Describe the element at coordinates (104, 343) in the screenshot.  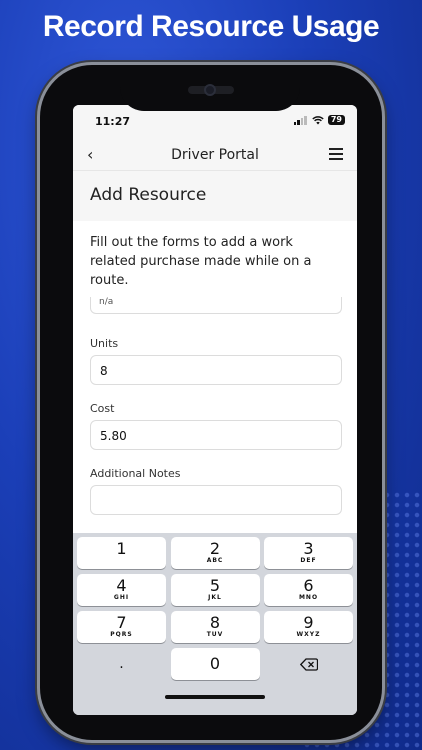
I see `units-label: Units` at that location.